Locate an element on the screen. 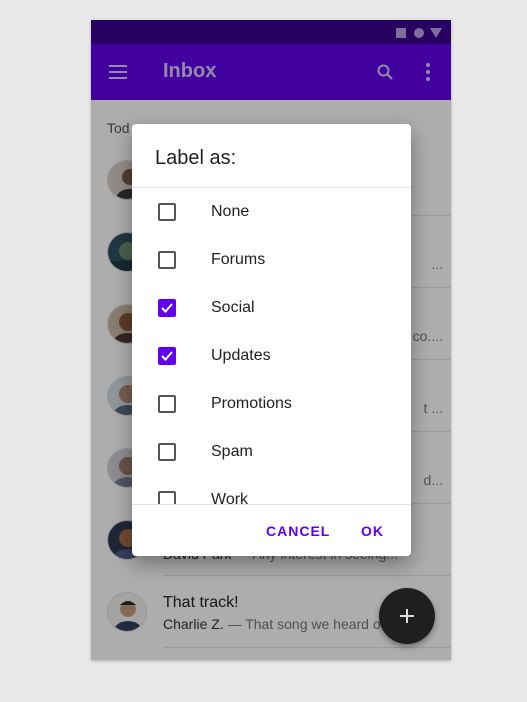  option-social: Social is located at coordinates (271, 308).